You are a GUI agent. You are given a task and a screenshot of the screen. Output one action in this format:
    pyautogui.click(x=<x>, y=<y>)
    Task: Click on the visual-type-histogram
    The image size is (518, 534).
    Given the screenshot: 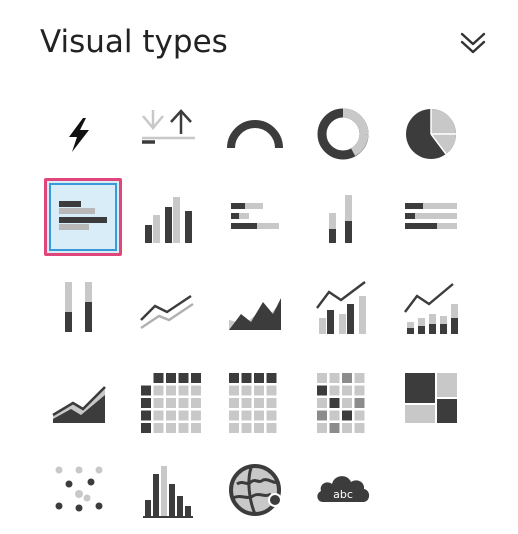 What is the action you would take?
    pyautogui.click(x=167, y=490)
    